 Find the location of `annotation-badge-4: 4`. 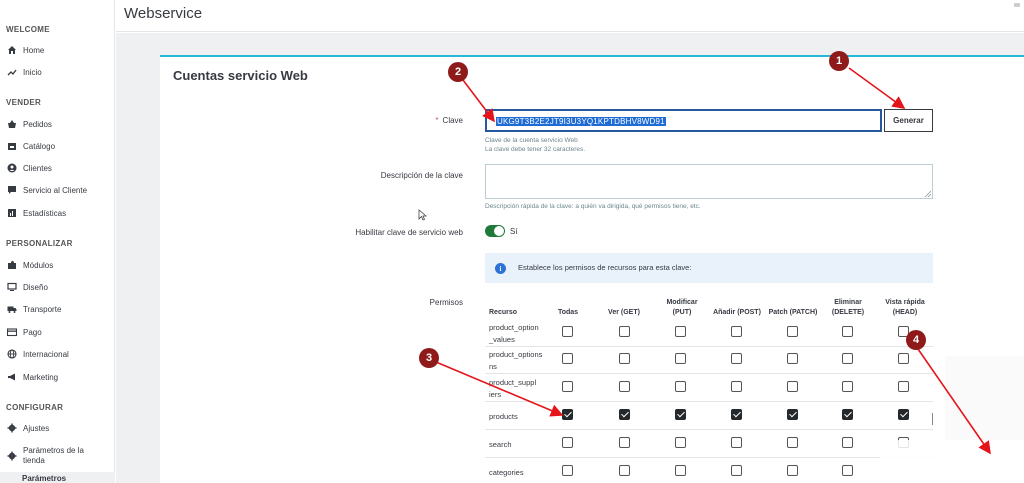

annotation-badge-4: 4 is located at coordinates (916, 340).